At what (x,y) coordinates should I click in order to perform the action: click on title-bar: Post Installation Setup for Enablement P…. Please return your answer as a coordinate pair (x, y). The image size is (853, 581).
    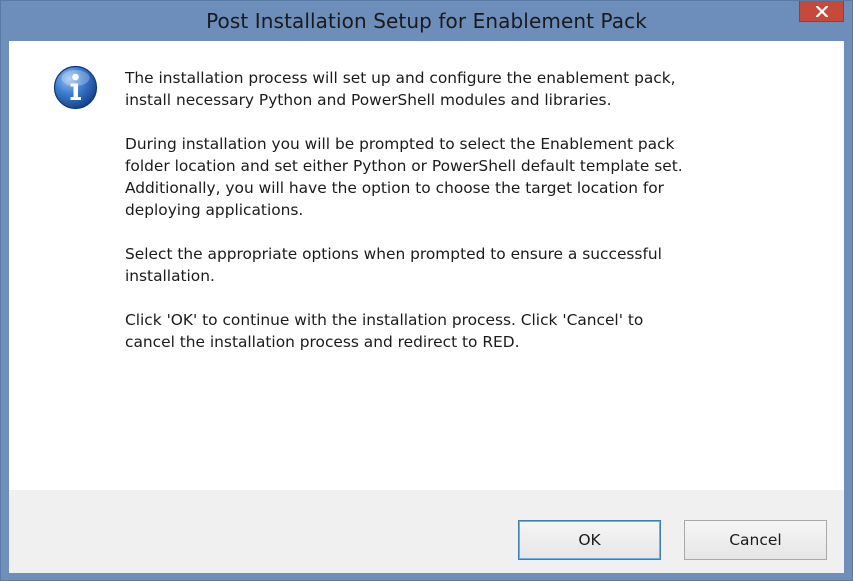
    Looking at the image, I should click on (426, 21).